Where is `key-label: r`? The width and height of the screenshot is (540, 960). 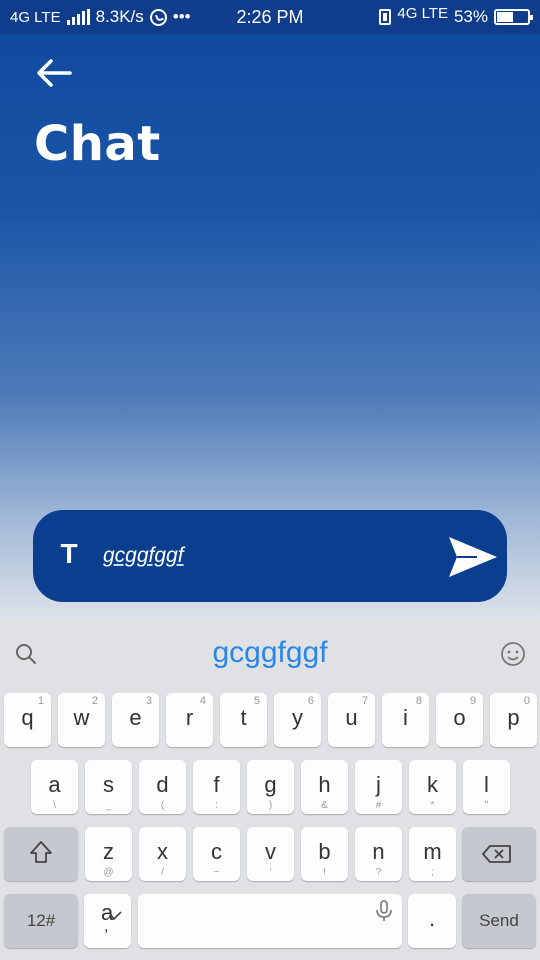
key-label: r is located at coordinates (189, 717).